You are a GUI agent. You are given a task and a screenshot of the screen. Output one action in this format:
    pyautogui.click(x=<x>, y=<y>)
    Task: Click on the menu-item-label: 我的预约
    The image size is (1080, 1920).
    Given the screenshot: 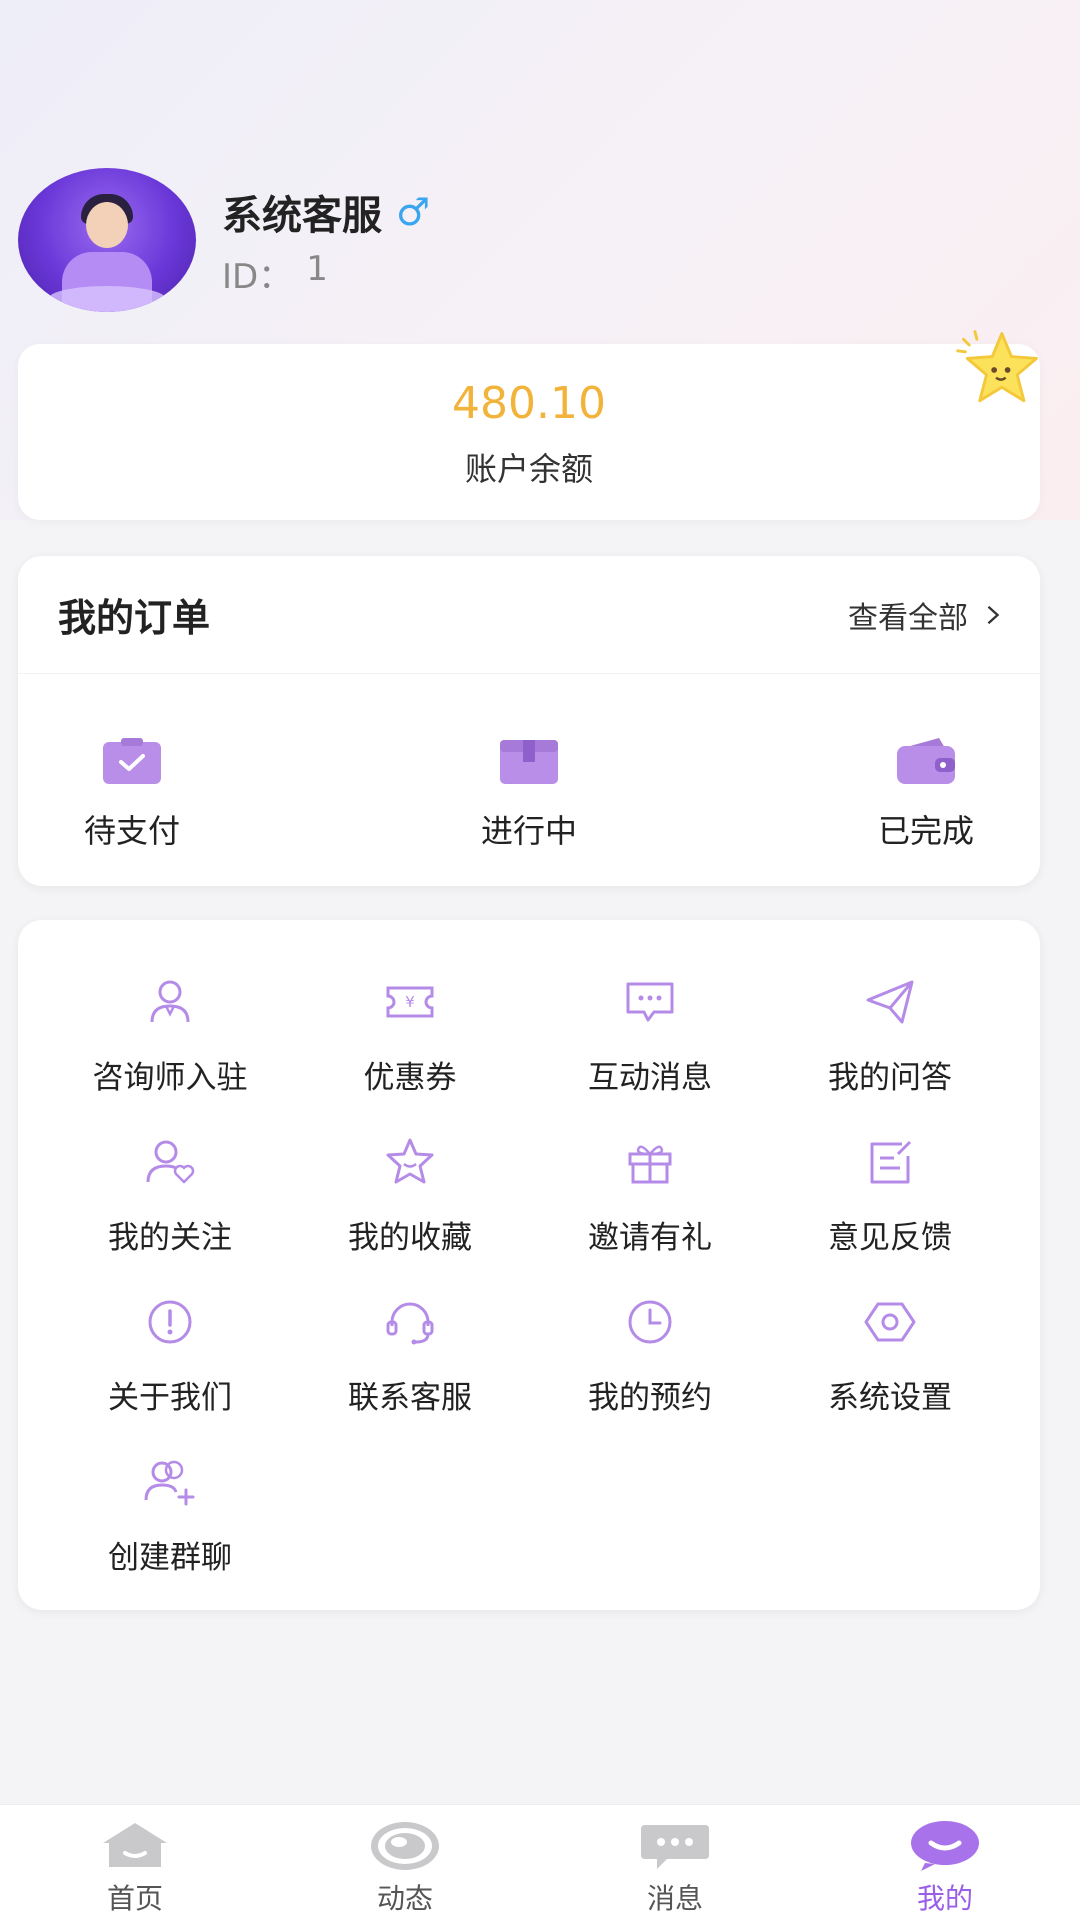 What is the action you would take?
    pyautogui.click(x=650, y=1398)
    